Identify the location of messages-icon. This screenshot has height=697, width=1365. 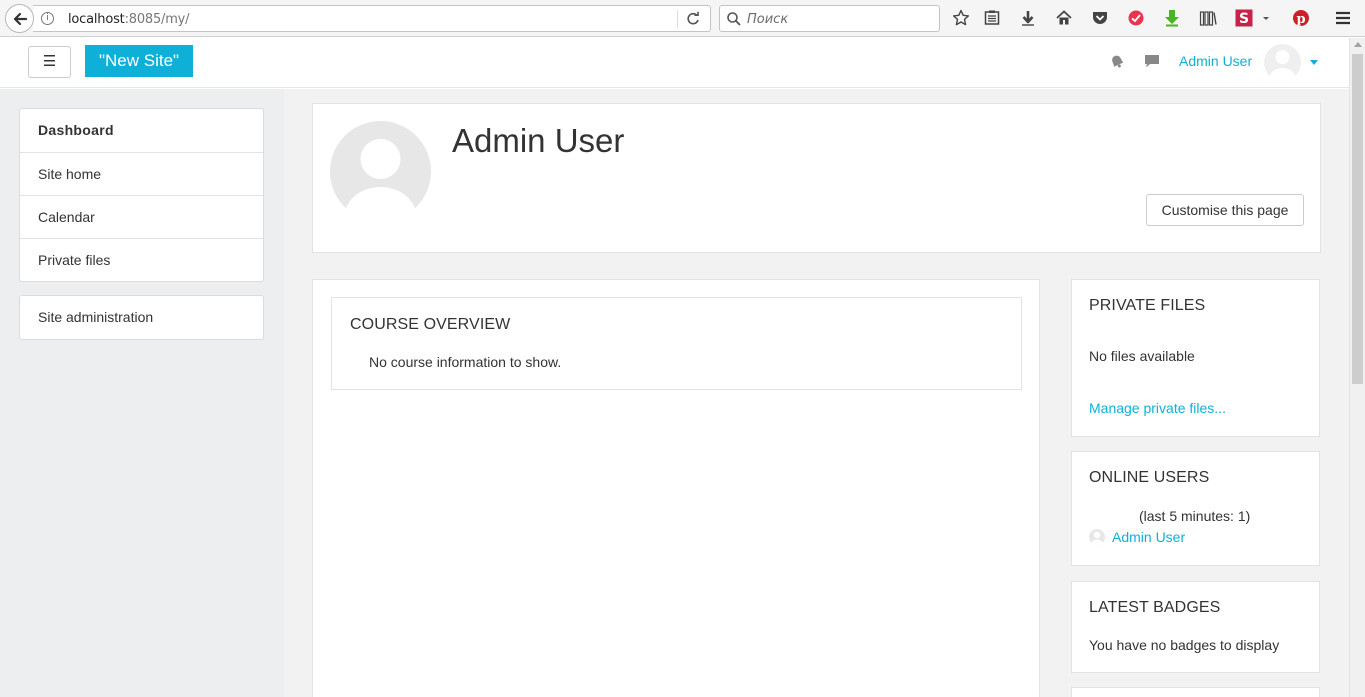
(1152, 61).